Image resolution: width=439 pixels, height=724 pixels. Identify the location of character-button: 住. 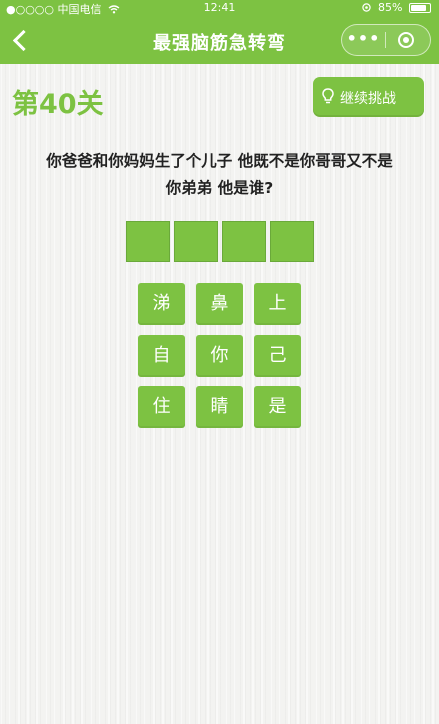
(161, 407).